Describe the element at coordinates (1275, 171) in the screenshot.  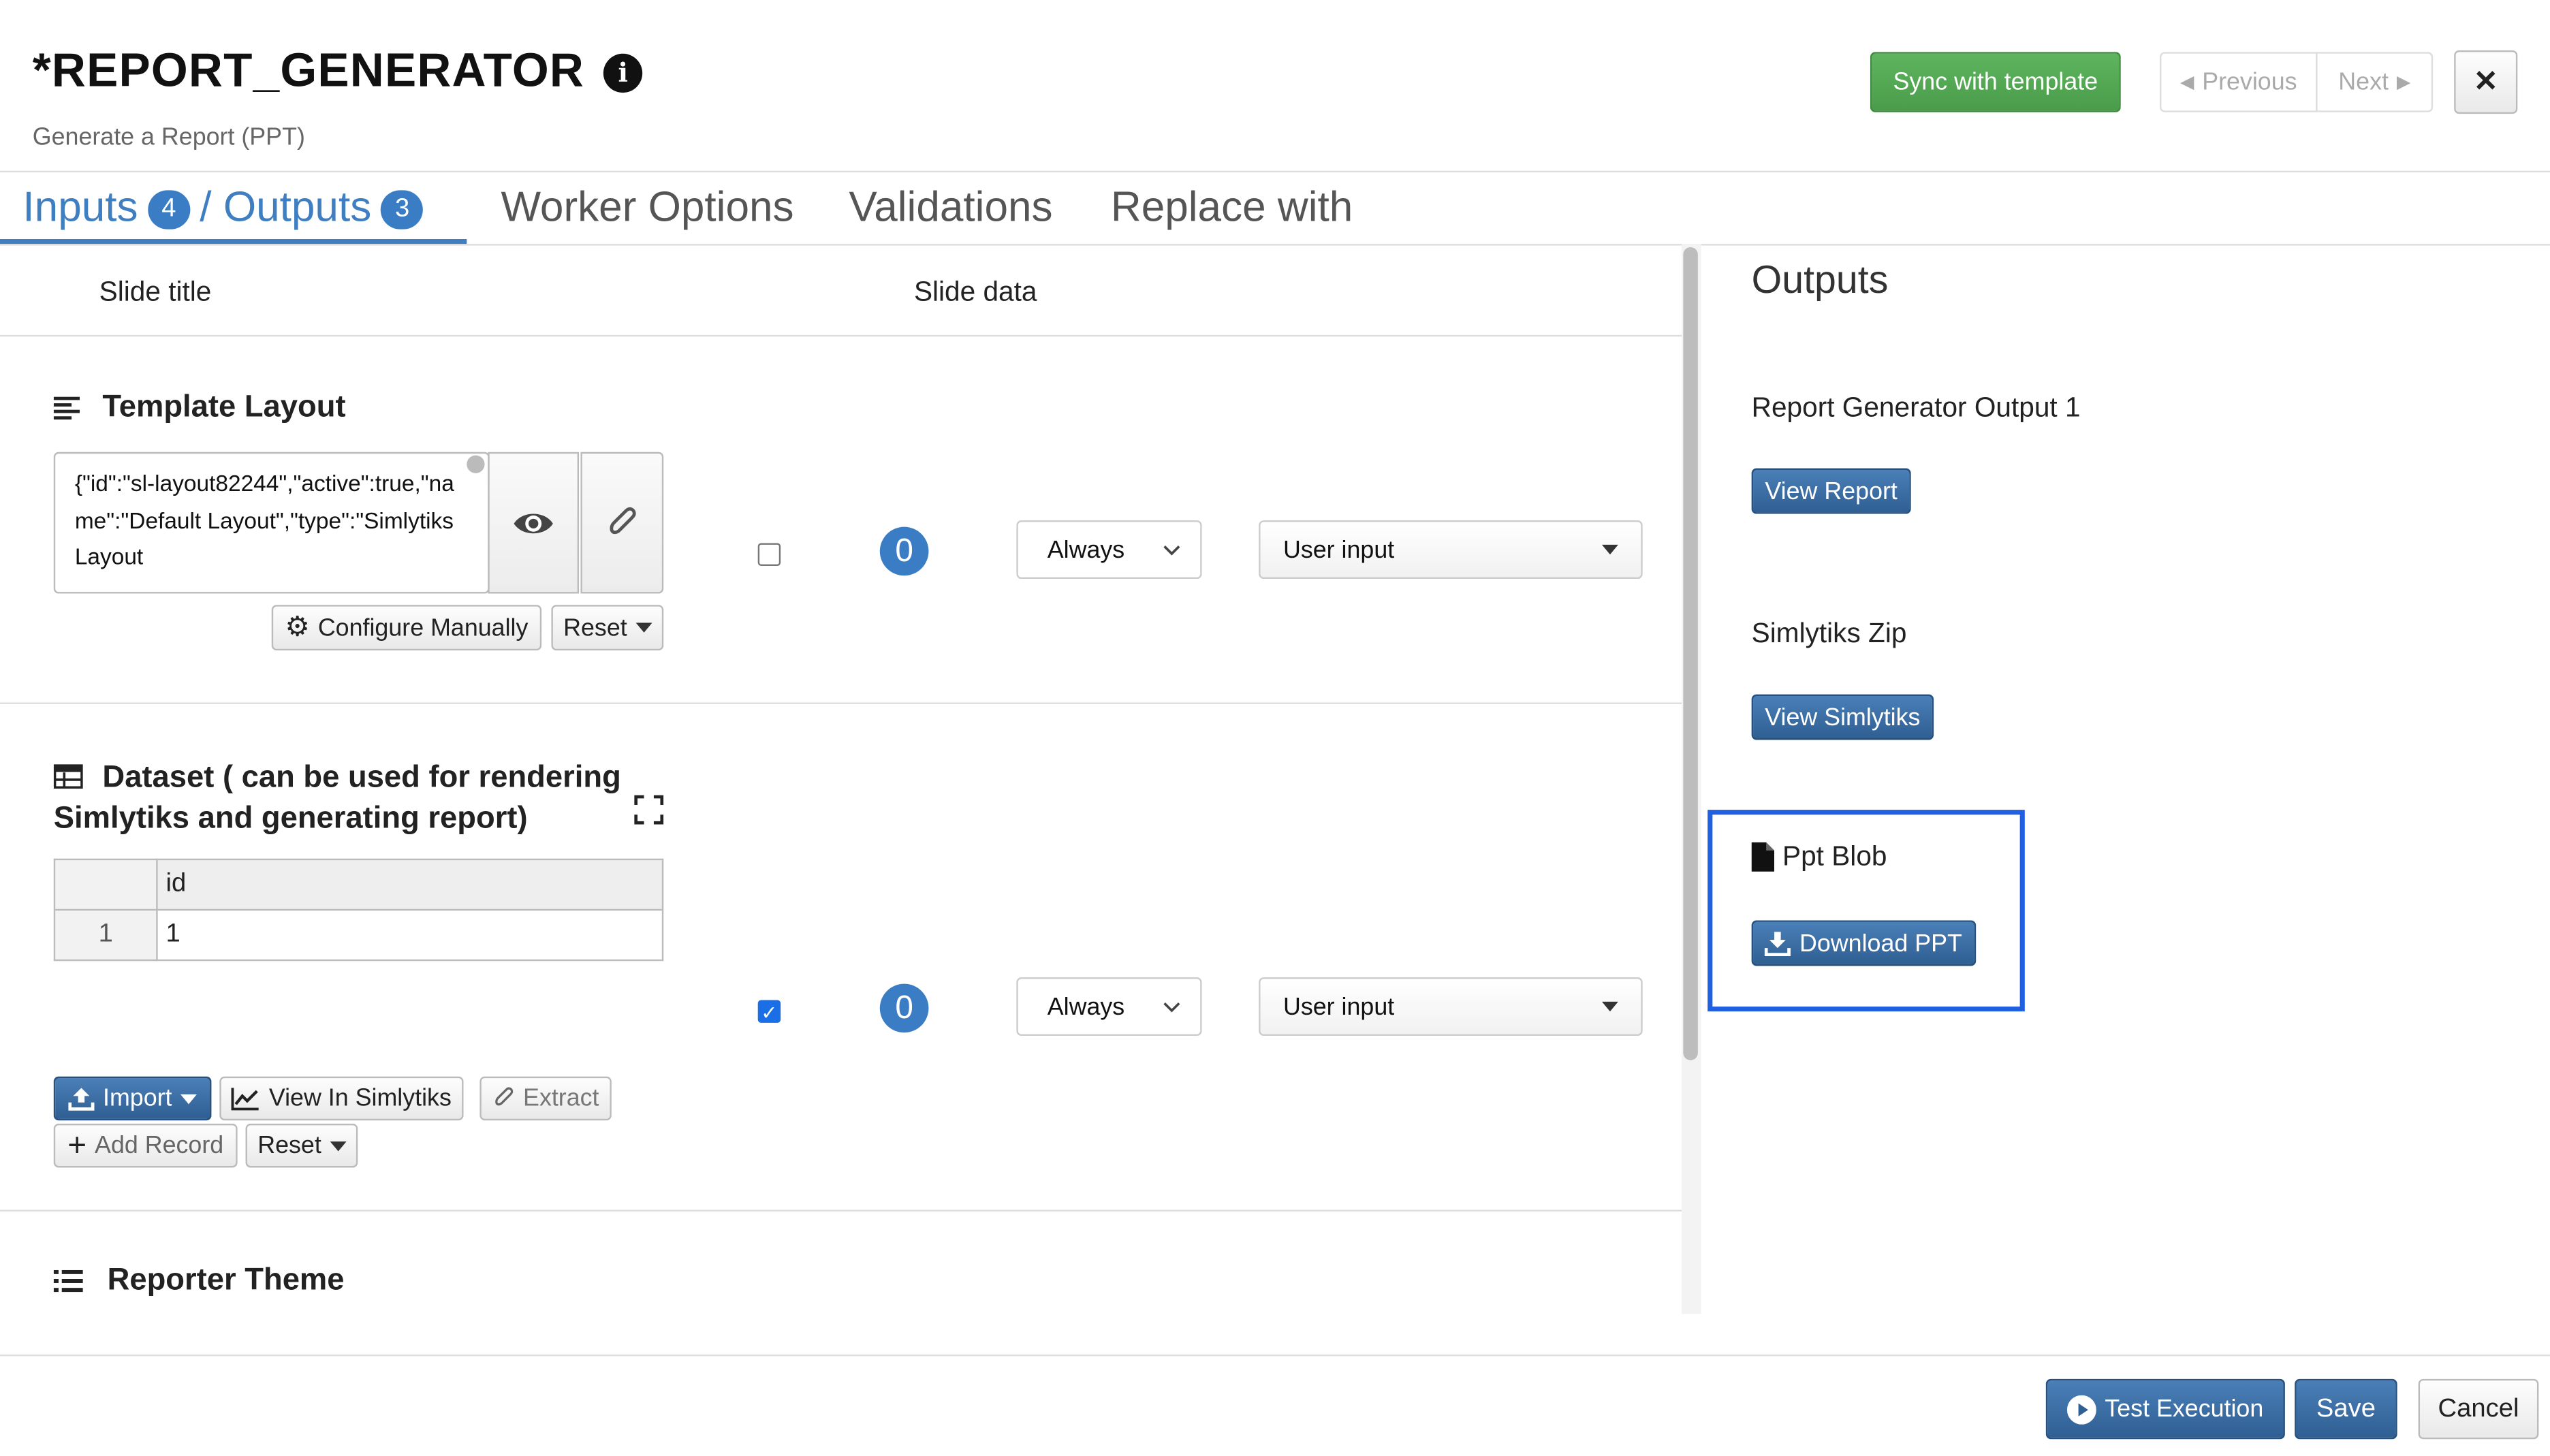
I see `header-divider` at that location.